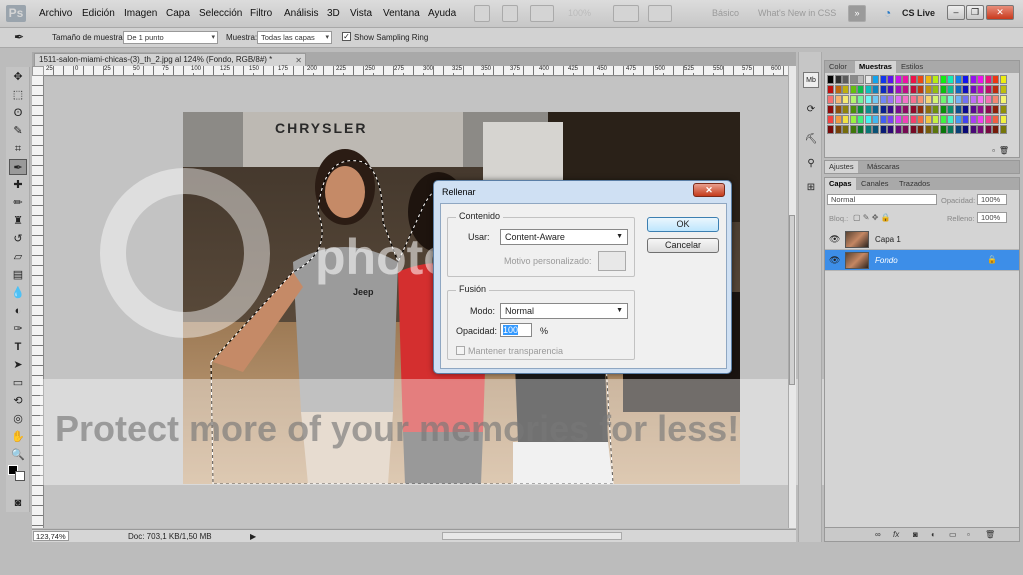  What do you see at coordinates (178, 13) in the screenshot?
I see `menu-capa: Capa` at bounding box center [178, 13].